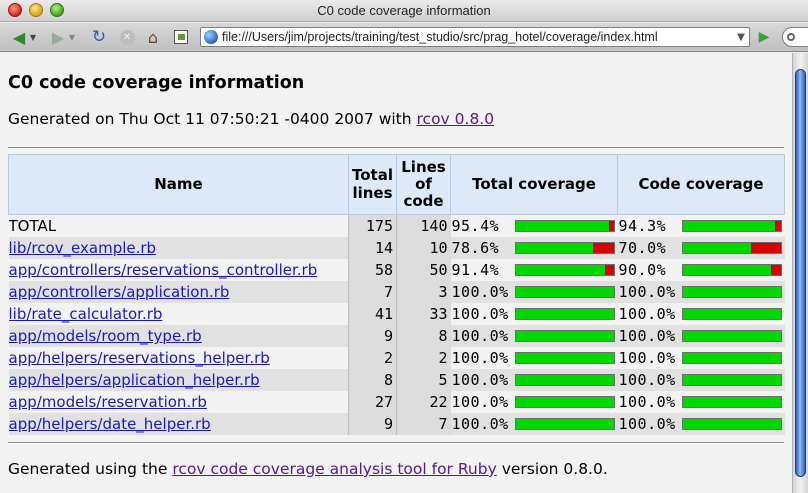  I want to click on file-name-cell: app/models/room_type.rb, so click(178, 336).